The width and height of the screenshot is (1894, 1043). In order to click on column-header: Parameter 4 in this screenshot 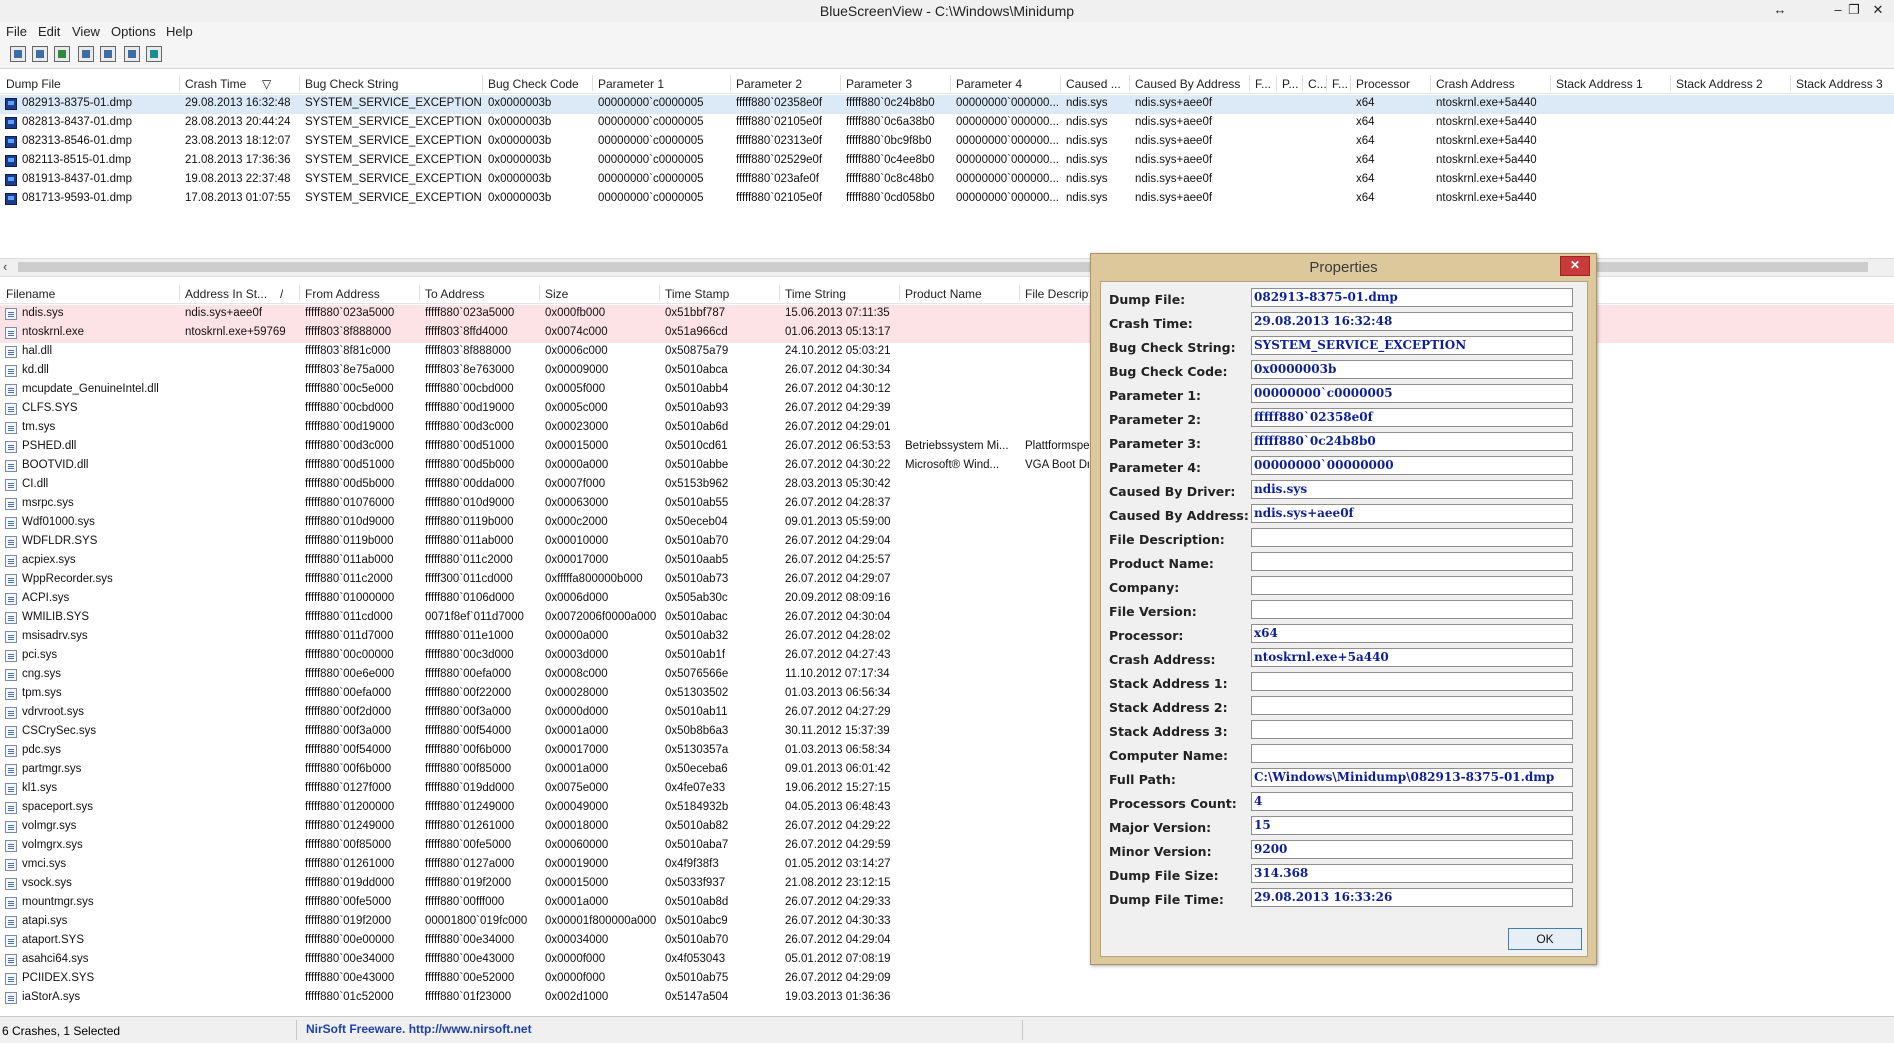, I will do `click(1008, 84)`.